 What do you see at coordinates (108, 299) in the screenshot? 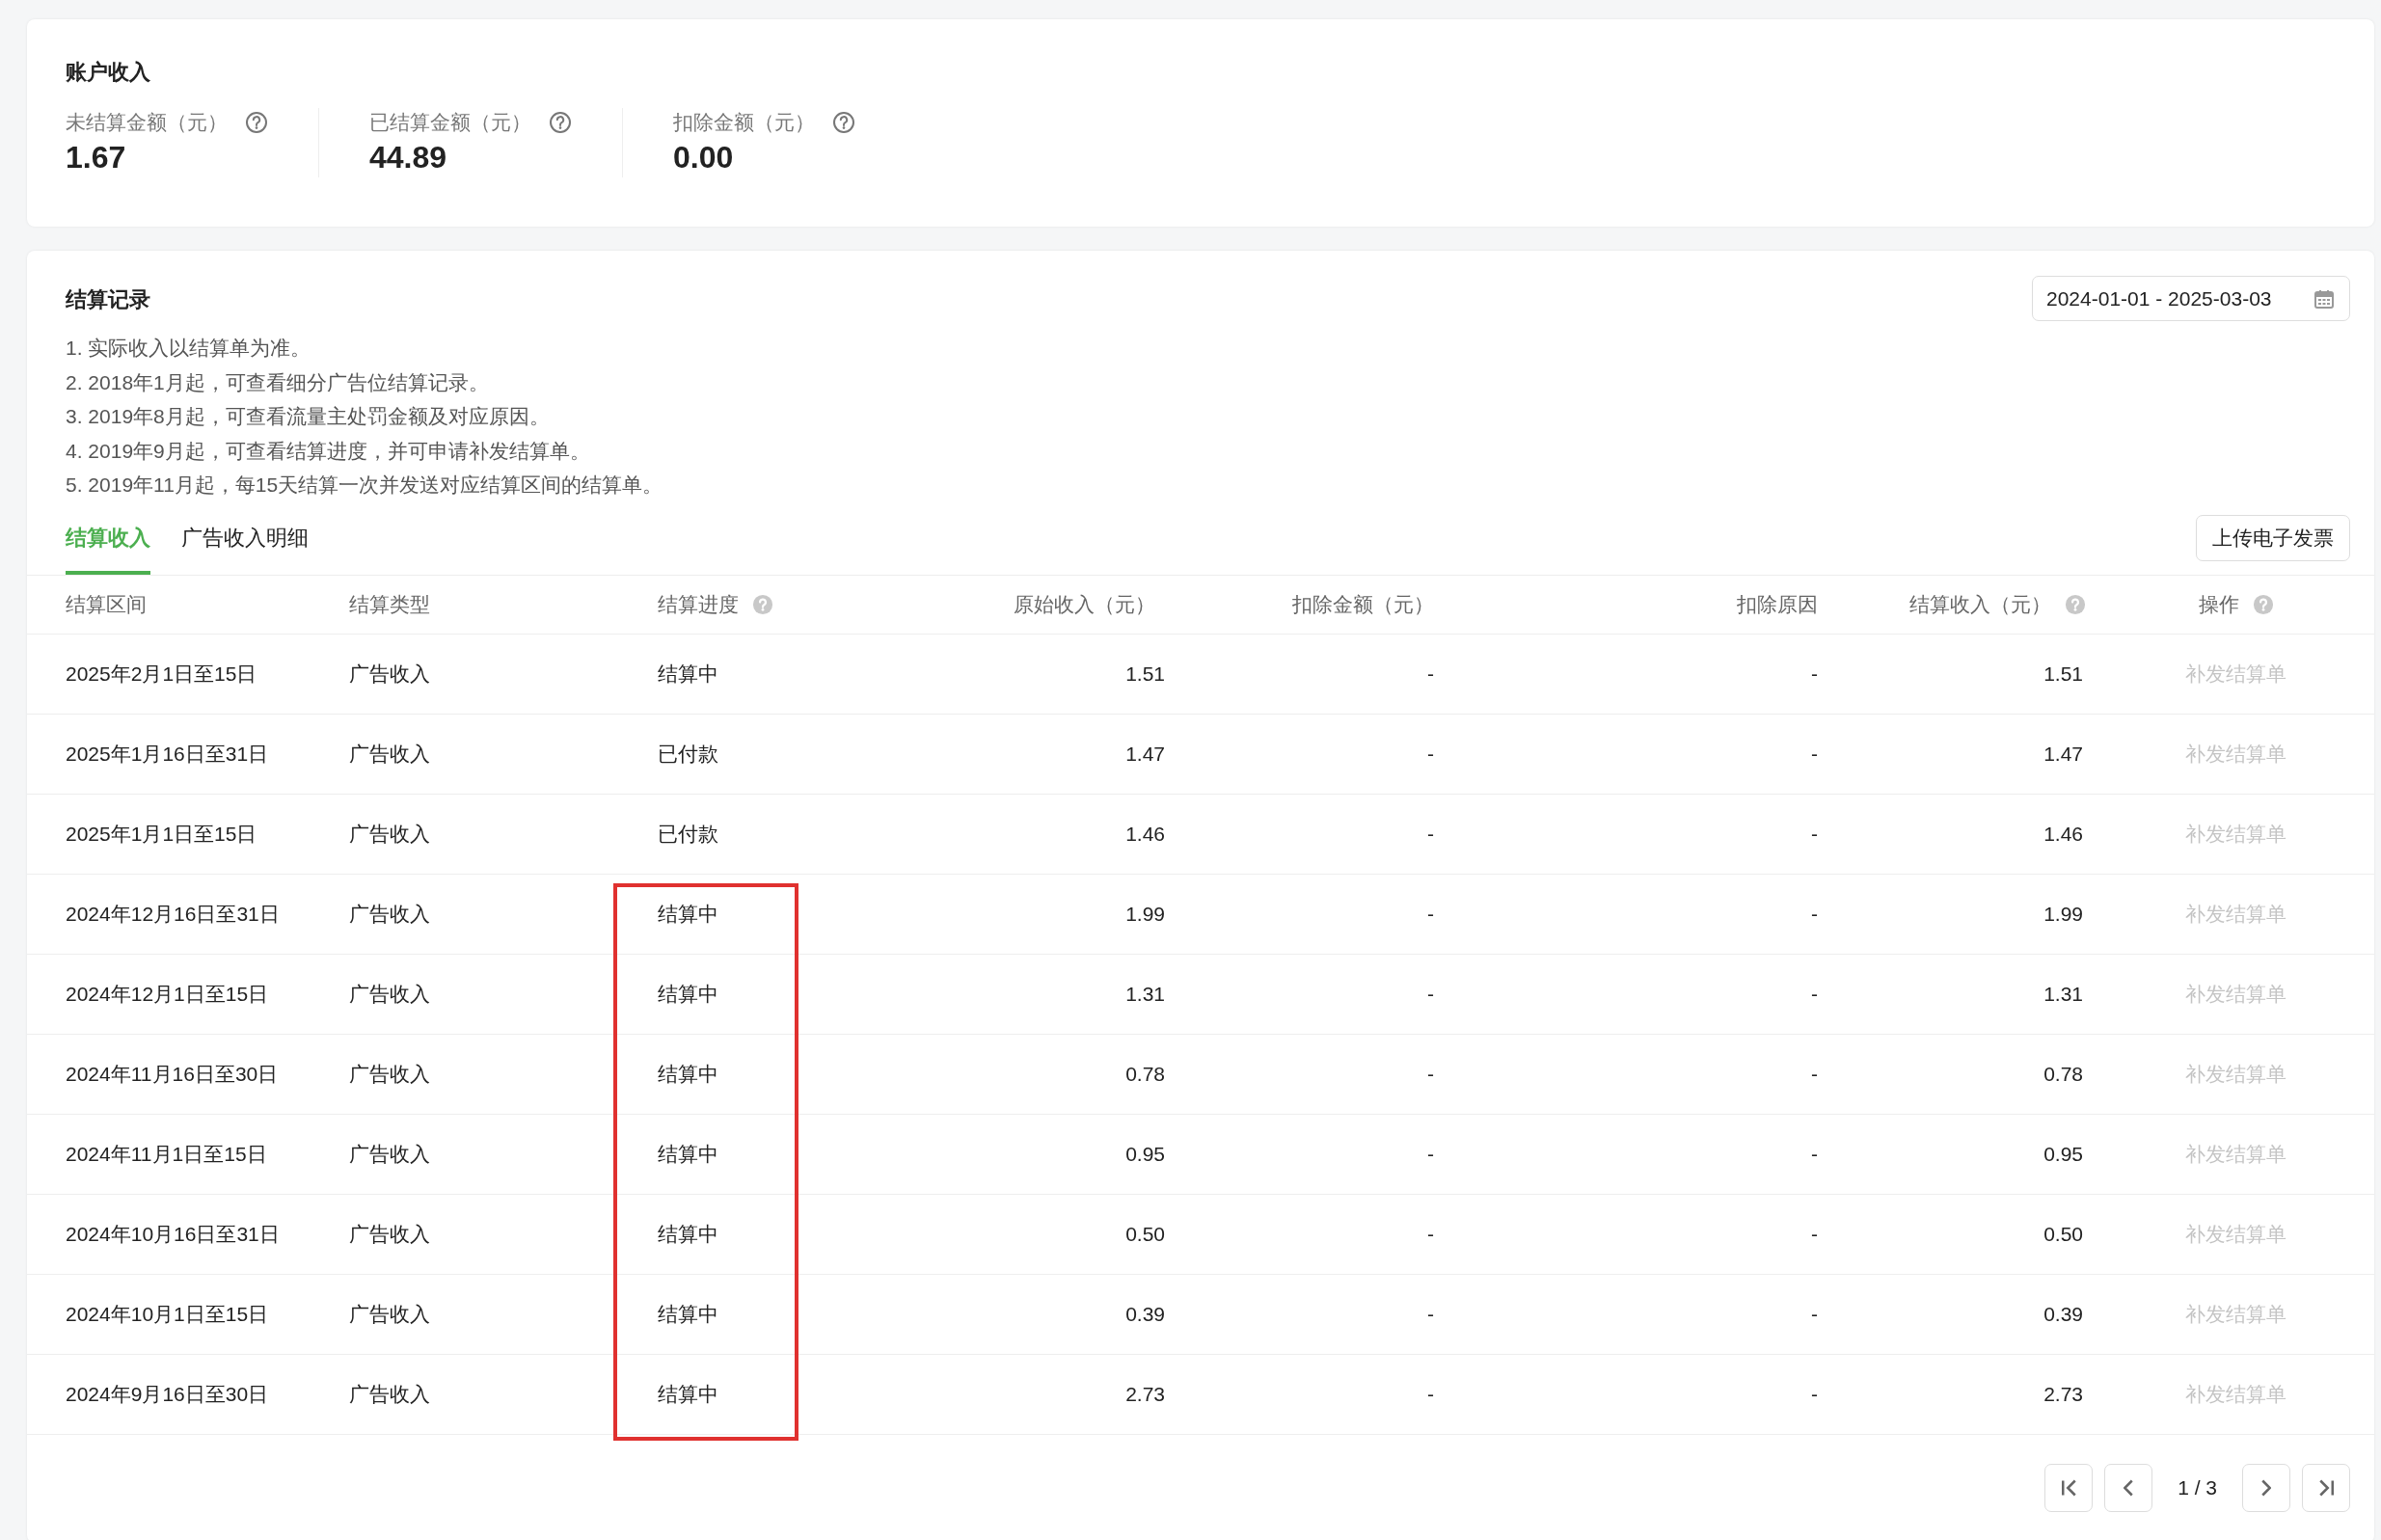
I see `section-title: 结算记录` at bounding box center [108, 299].